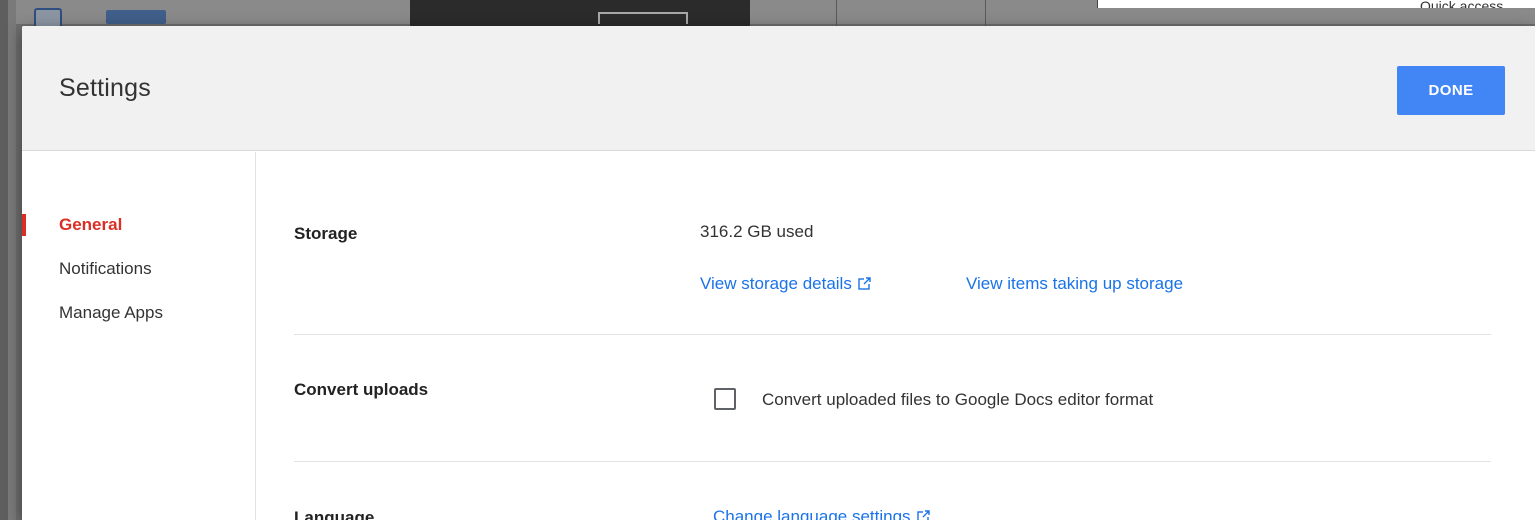 The width and height of the screenshot is (1535, 520). Describe the element at coordinates (1451, 90) in the screenshot. I see `done-button: DONE` at that location.